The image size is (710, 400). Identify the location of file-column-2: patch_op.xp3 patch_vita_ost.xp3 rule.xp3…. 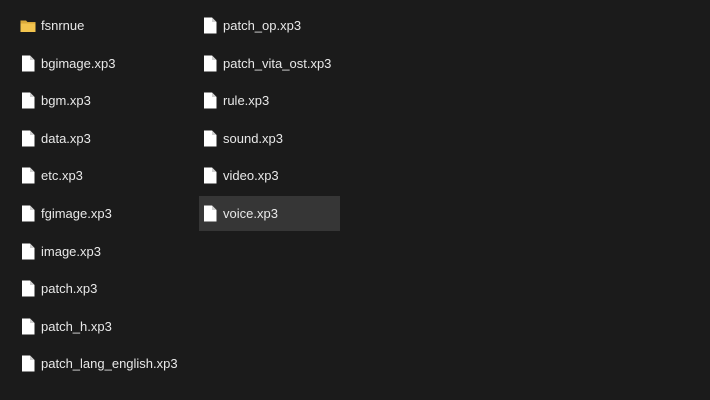
(269, 121).